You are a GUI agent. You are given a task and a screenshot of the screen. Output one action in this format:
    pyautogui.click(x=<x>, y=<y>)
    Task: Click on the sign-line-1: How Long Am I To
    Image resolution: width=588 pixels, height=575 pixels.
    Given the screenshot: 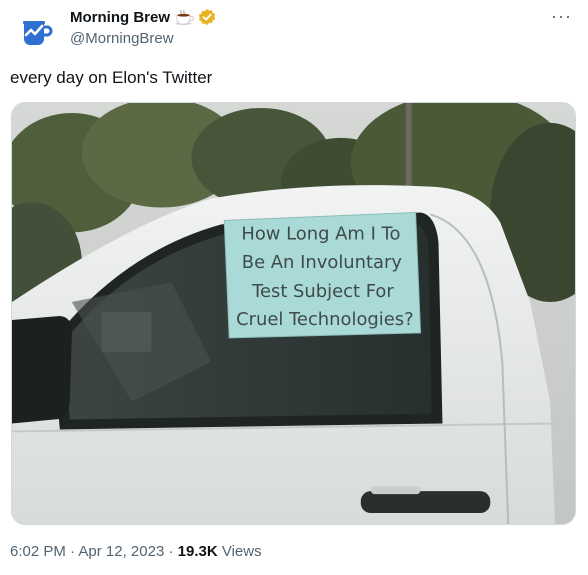 What is the action you would take?
    pyautogui.click(x=320, y=233)
    